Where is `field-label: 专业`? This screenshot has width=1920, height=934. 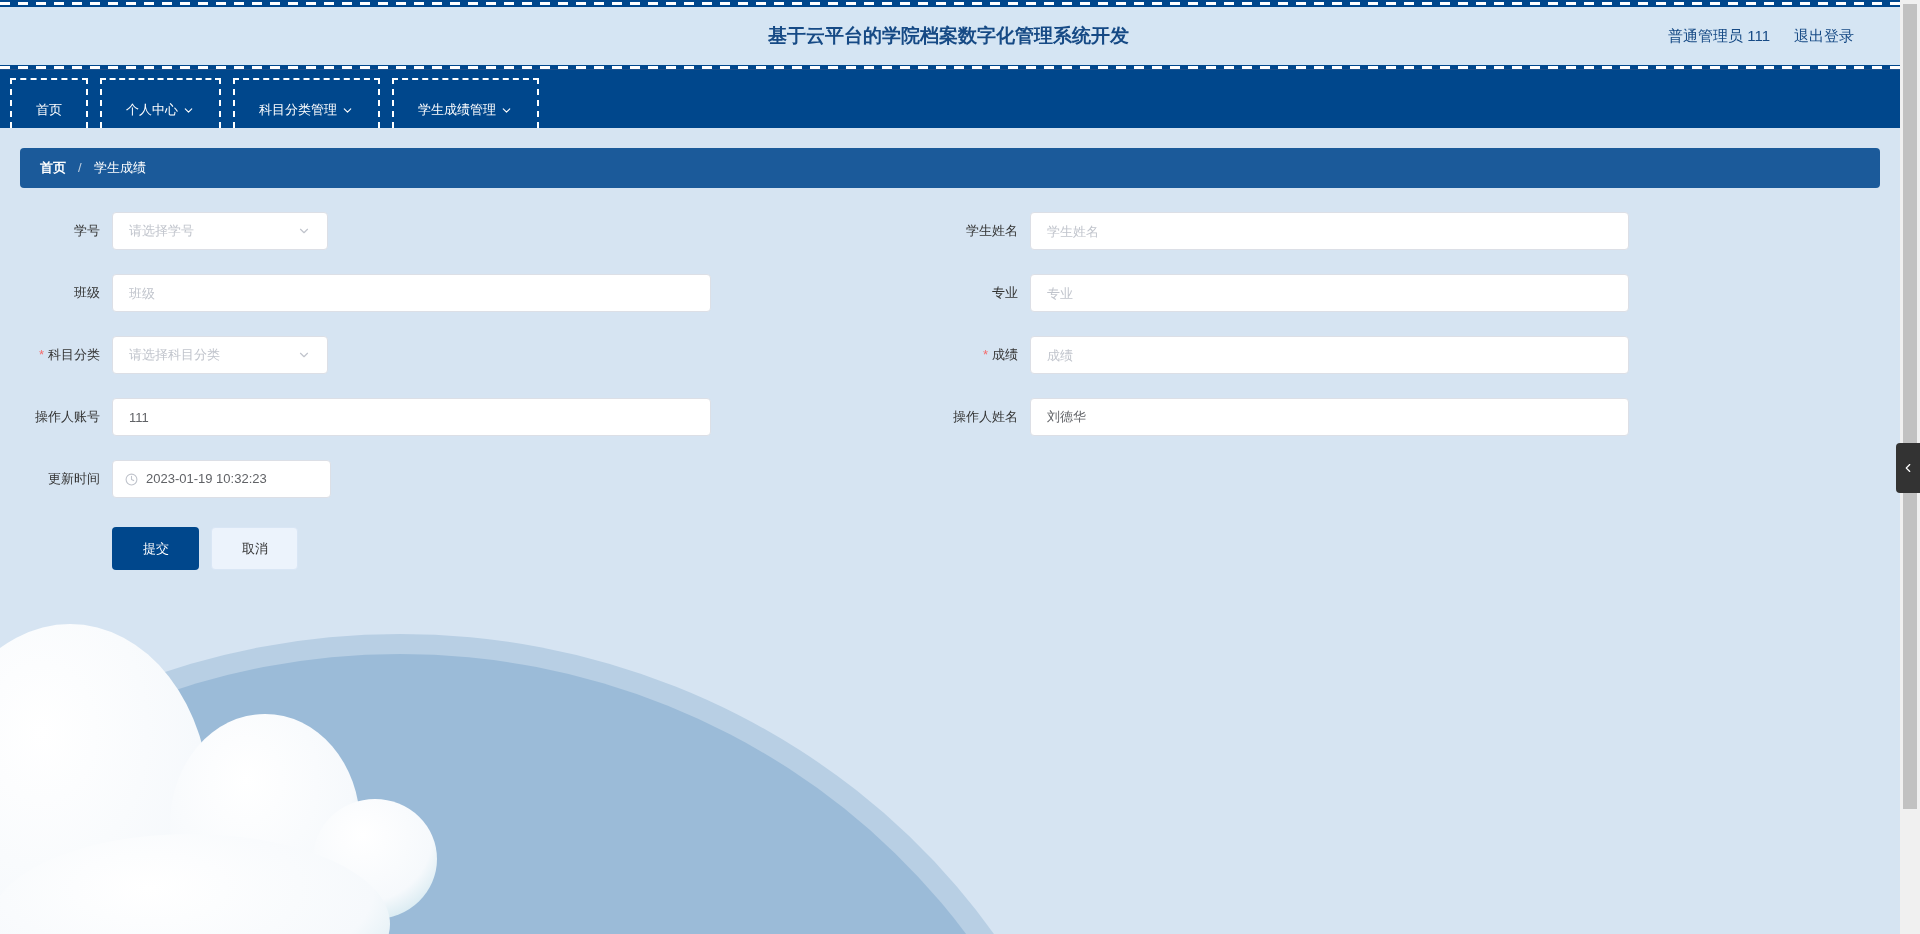
field-label: 专业 is located at coordinates (1005, 293).